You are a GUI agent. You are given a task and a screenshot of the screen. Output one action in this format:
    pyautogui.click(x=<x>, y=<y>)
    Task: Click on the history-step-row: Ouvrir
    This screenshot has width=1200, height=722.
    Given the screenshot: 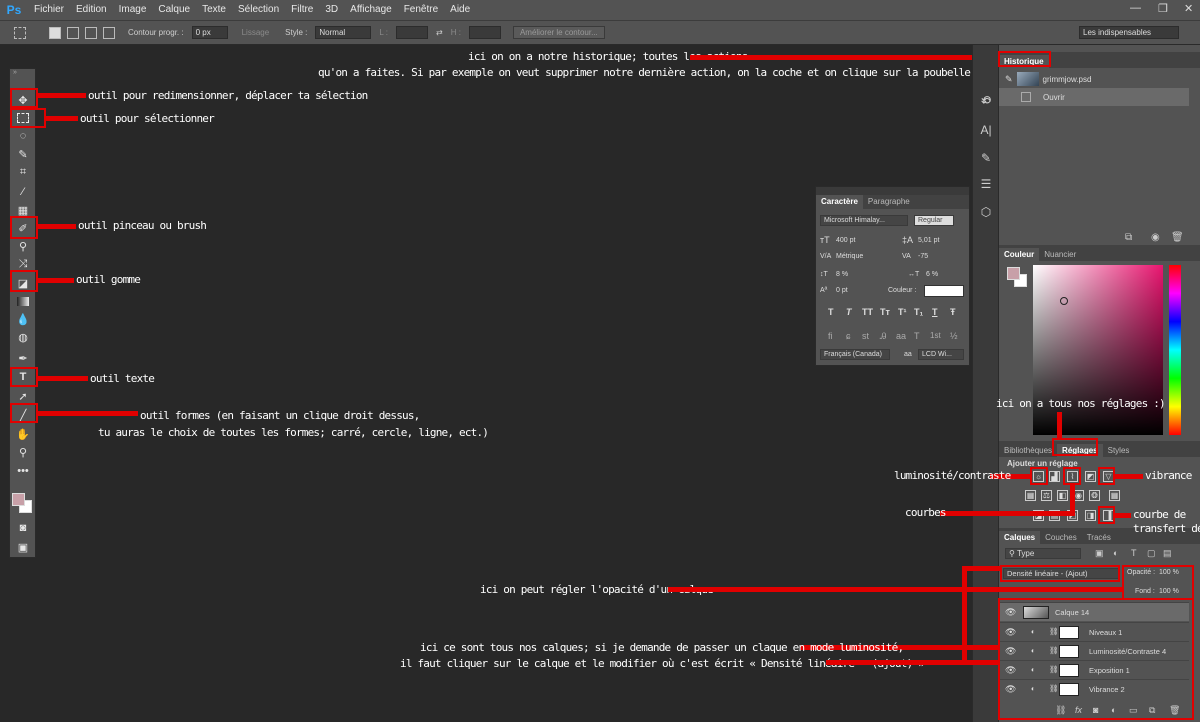 What is the action you would take?
    pyautogui.click(x=1094, y=97)
    